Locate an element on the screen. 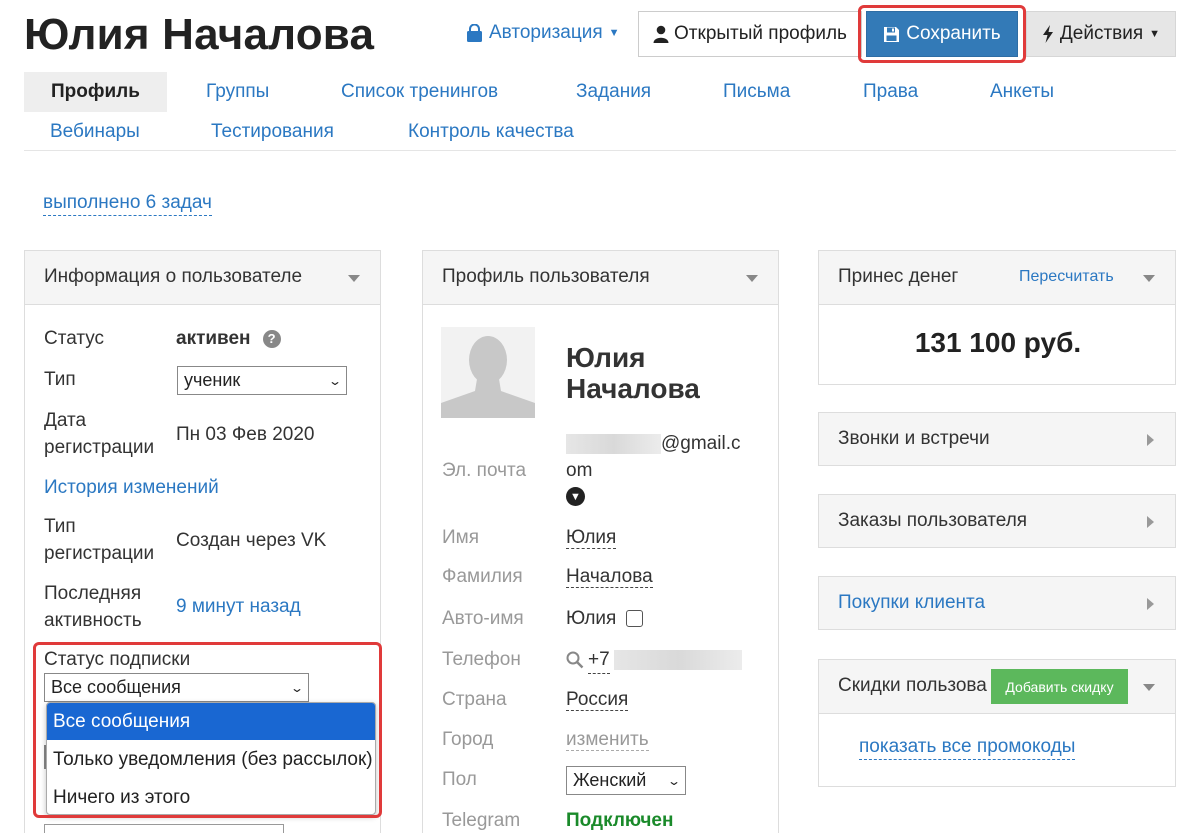 This screenshot has height=833, width=1200. panel-header: Профиль пользователя is located at coordinates (600, 278).